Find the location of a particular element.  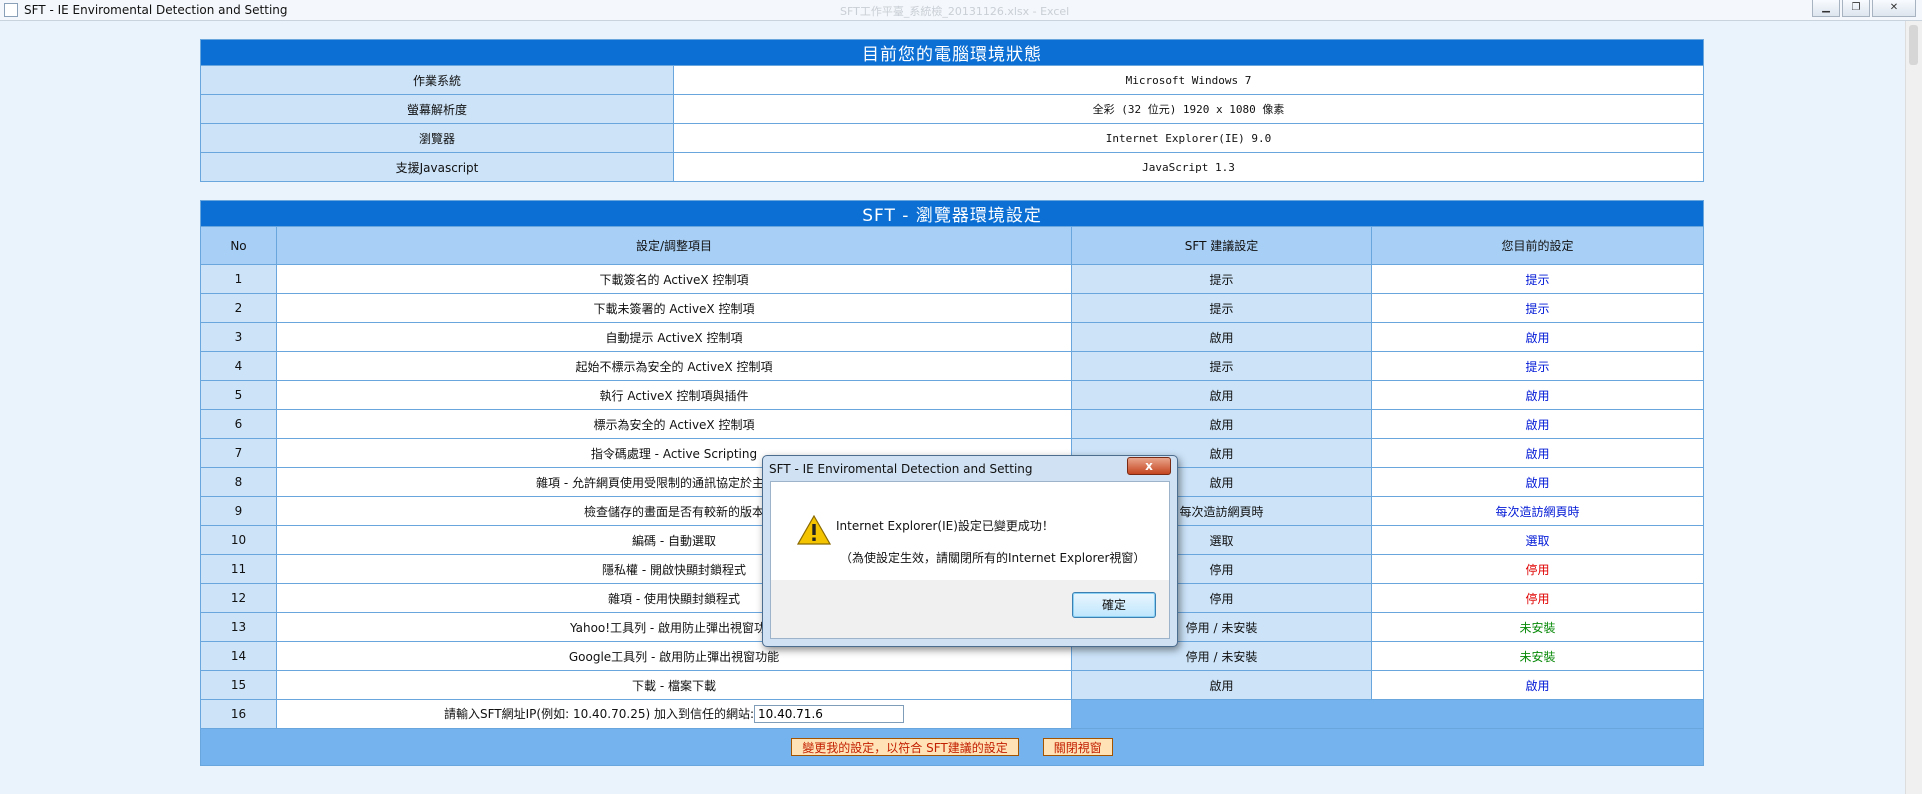

column-header-item: 設定/調整項目 is located at coordinates (674, 245).